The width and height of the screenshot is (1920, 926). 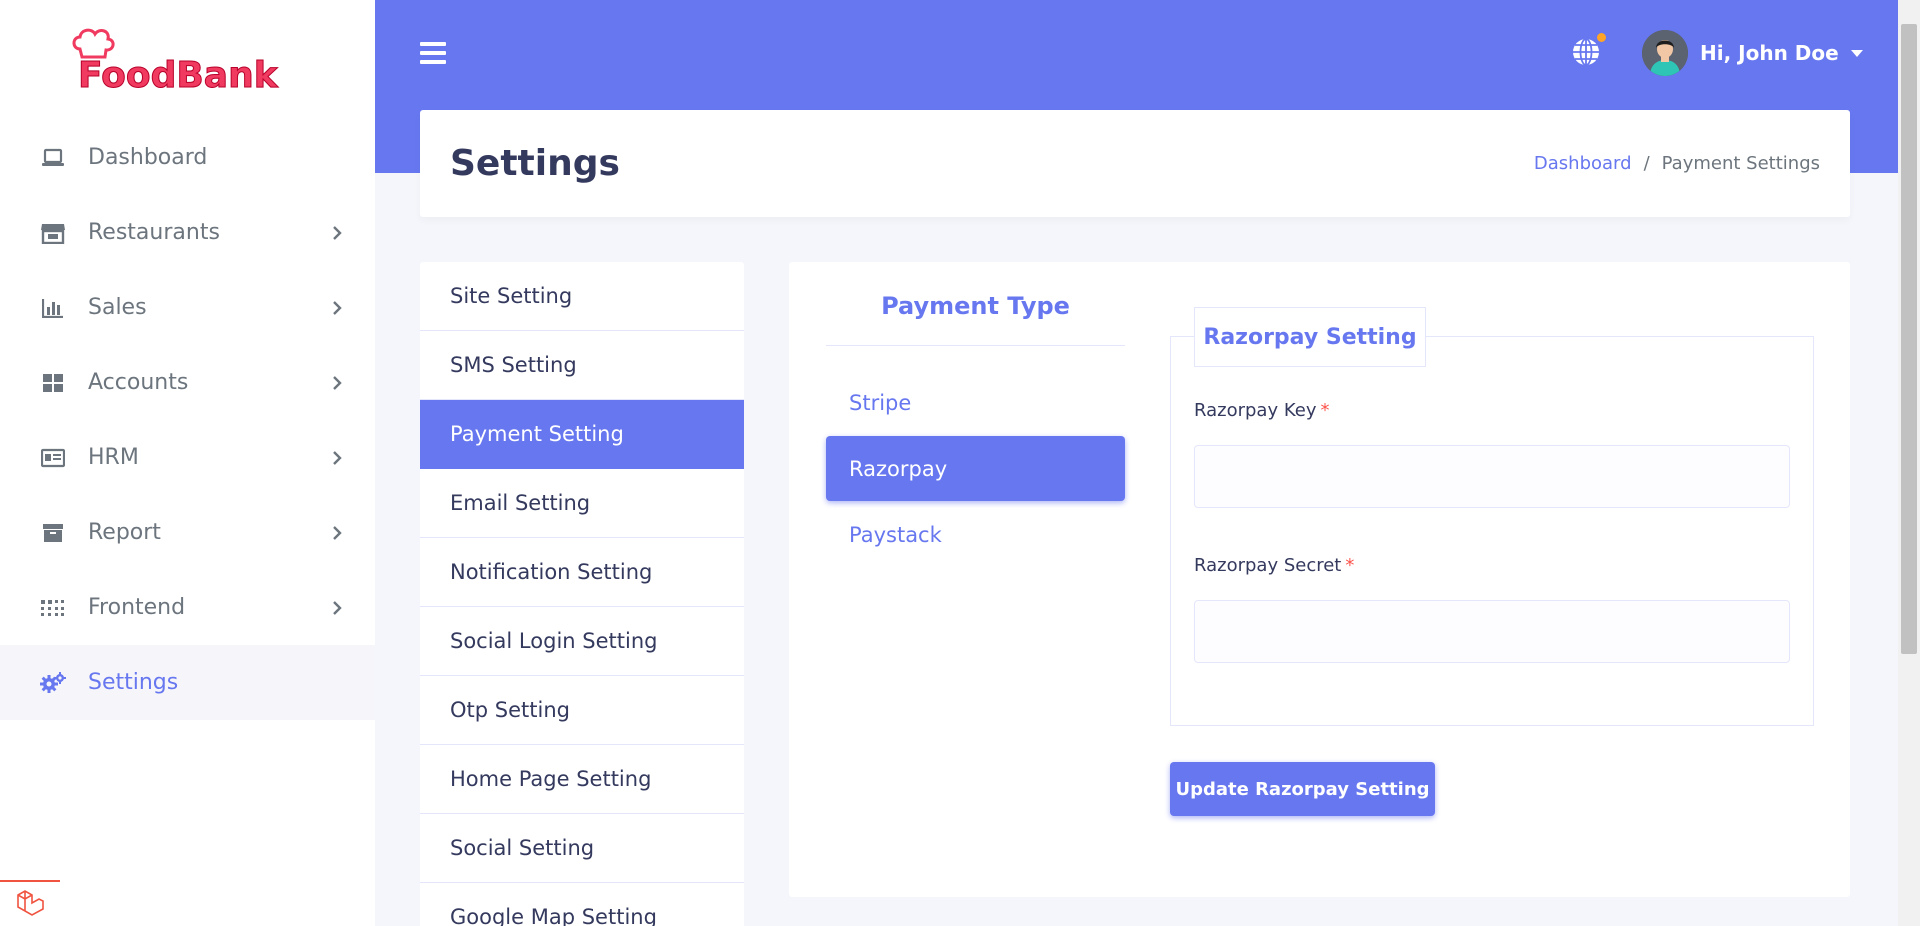 What do you see at coordinates (187, 607) in the screenshot?
I see `sidebar-item-frontend: Frontend` at bounding box center [187, 607].